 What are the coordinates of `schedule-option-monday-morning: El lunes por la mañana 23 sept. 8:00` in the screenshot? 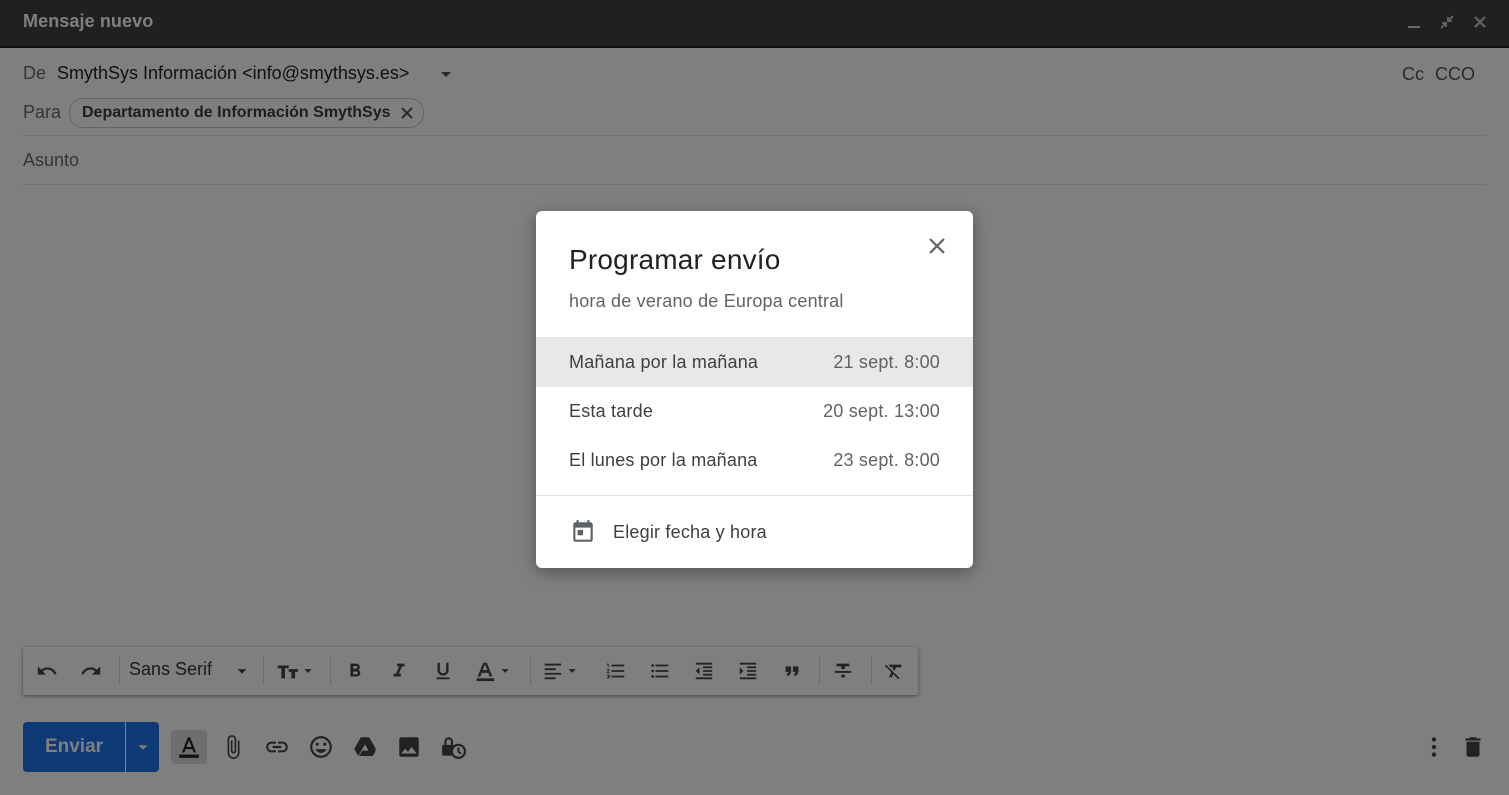 It's located at (754, 460).